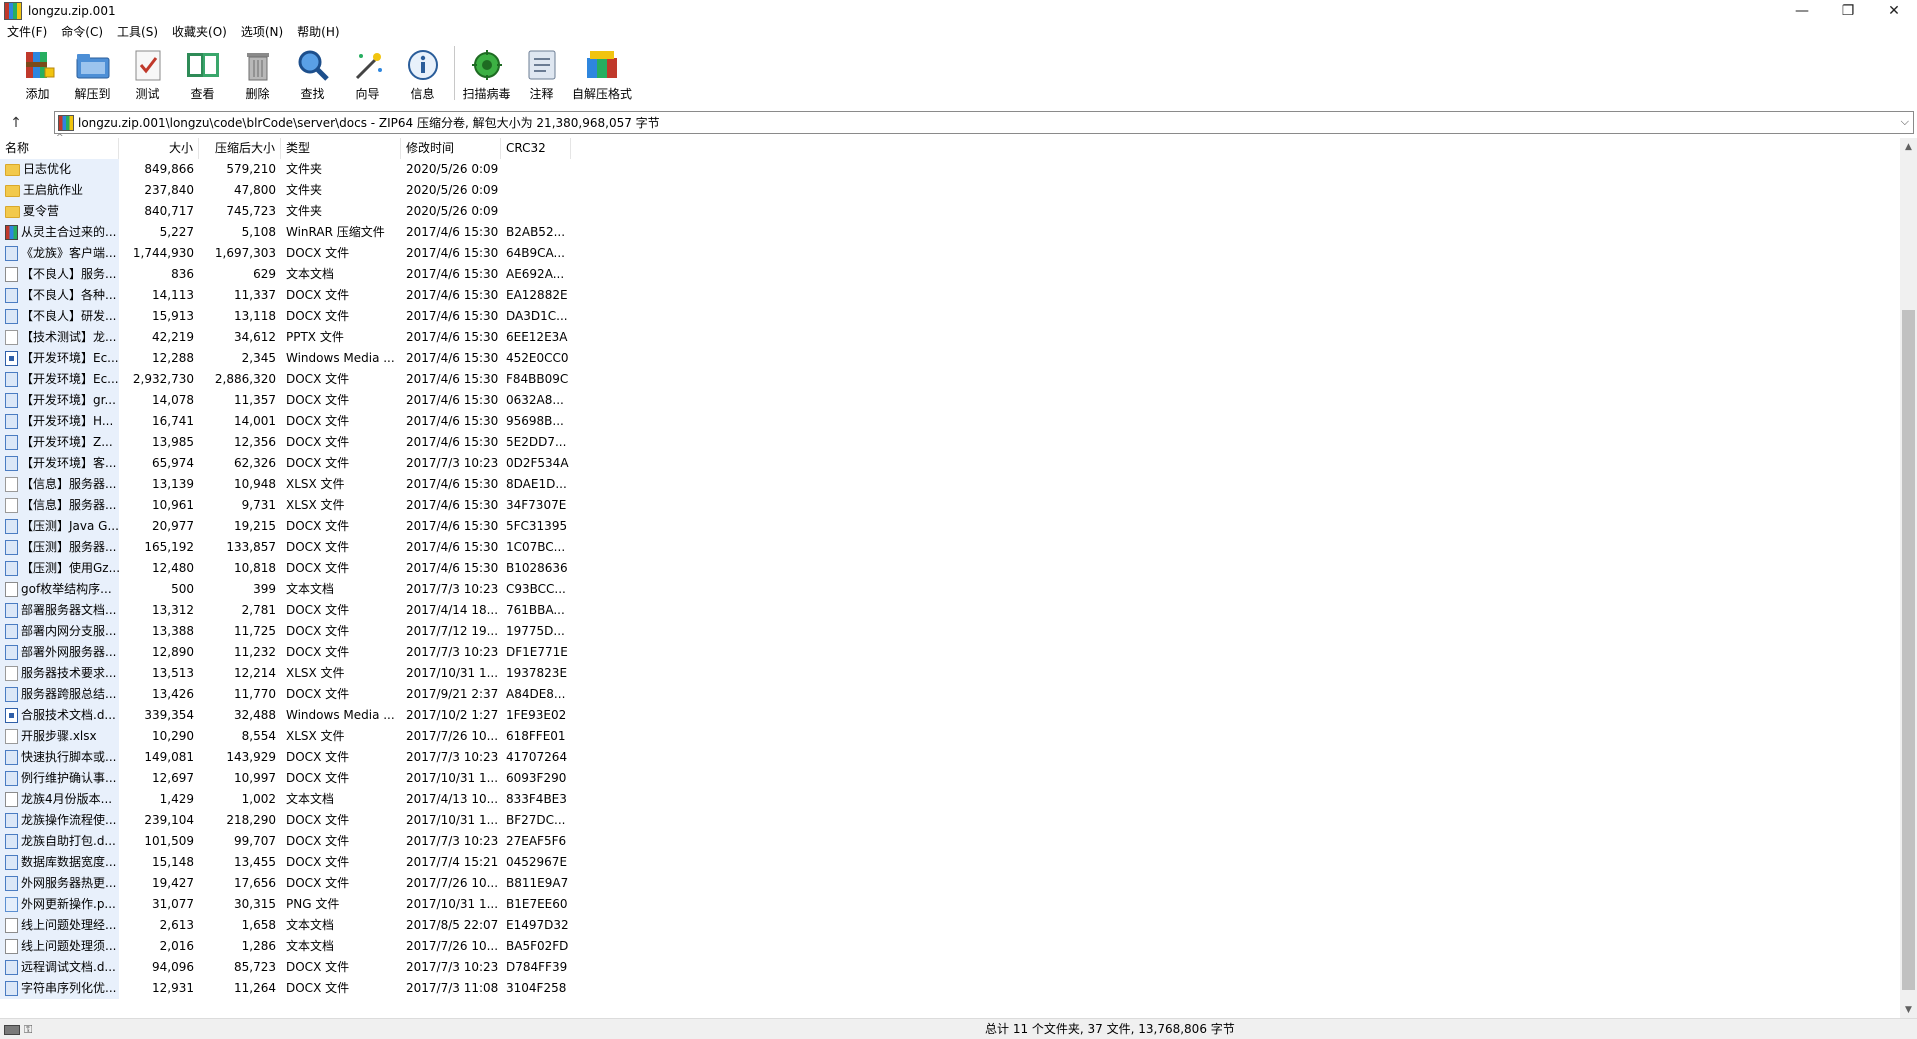 This screenshot has height=1039, width=1917. I want to click on scroll-thumb, so click(1908, 650).